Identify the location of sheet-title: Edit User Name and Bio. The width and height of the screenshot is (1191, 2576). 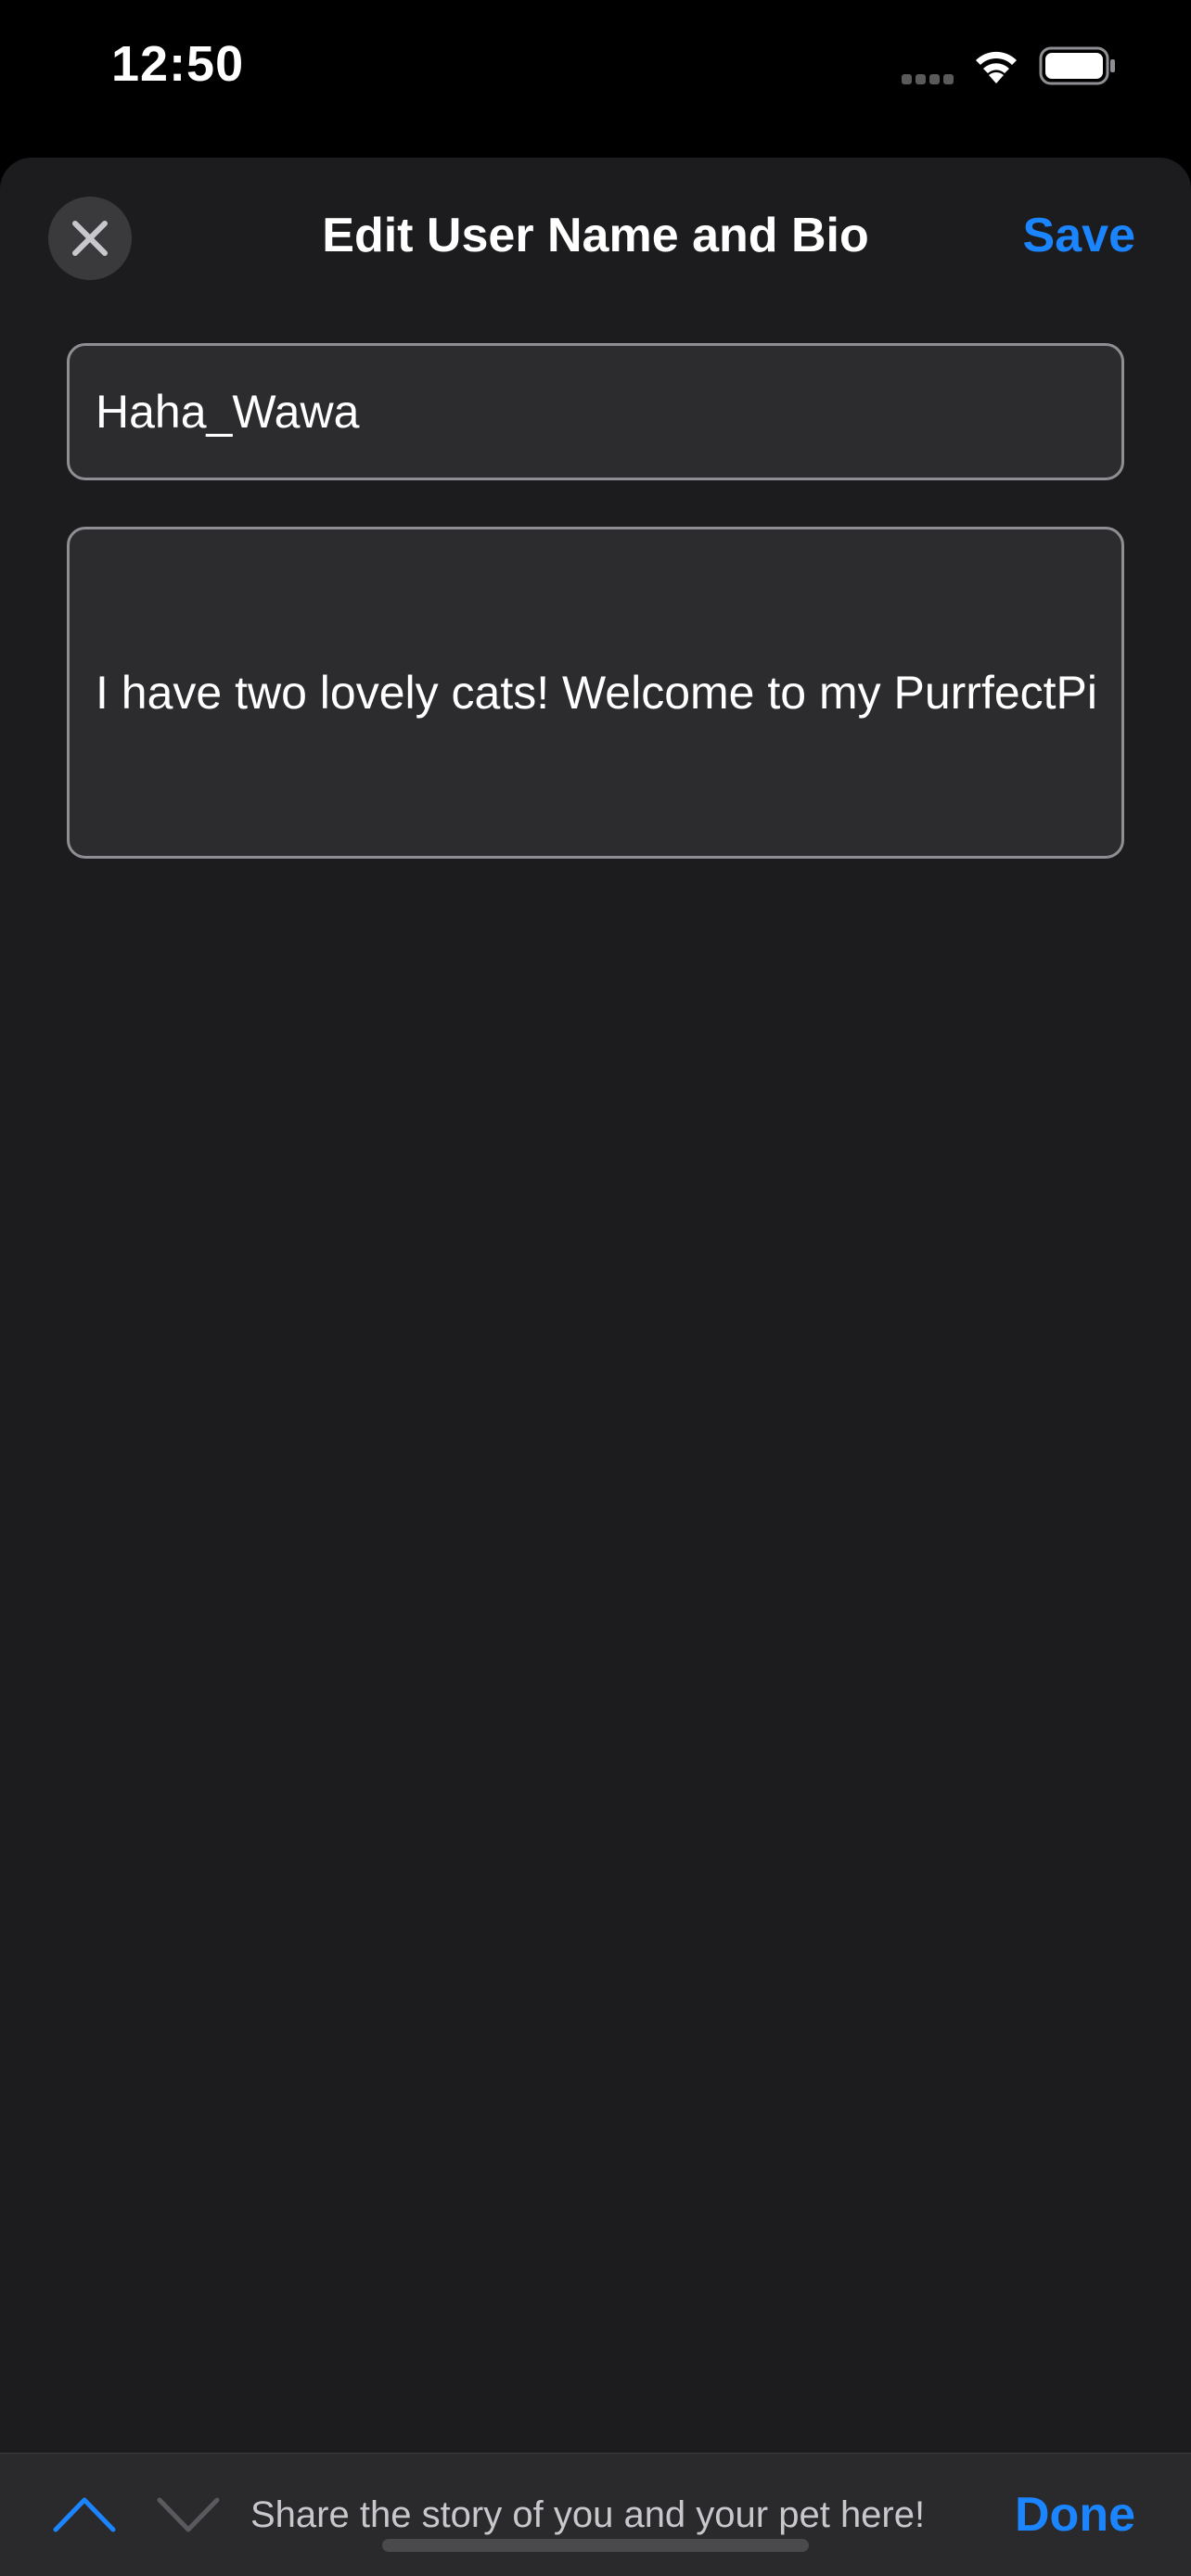
(595, 235).